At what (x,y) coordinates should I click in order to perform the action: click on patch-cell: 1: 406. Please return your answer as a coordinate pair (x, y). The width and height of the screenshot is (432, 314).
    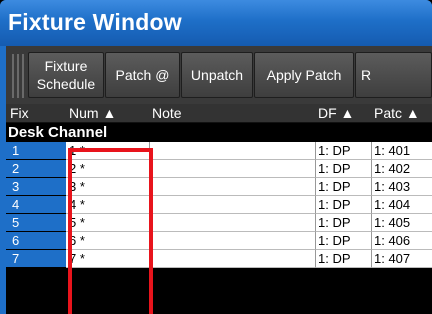
    Looking at the image, I should click on (402, 241).